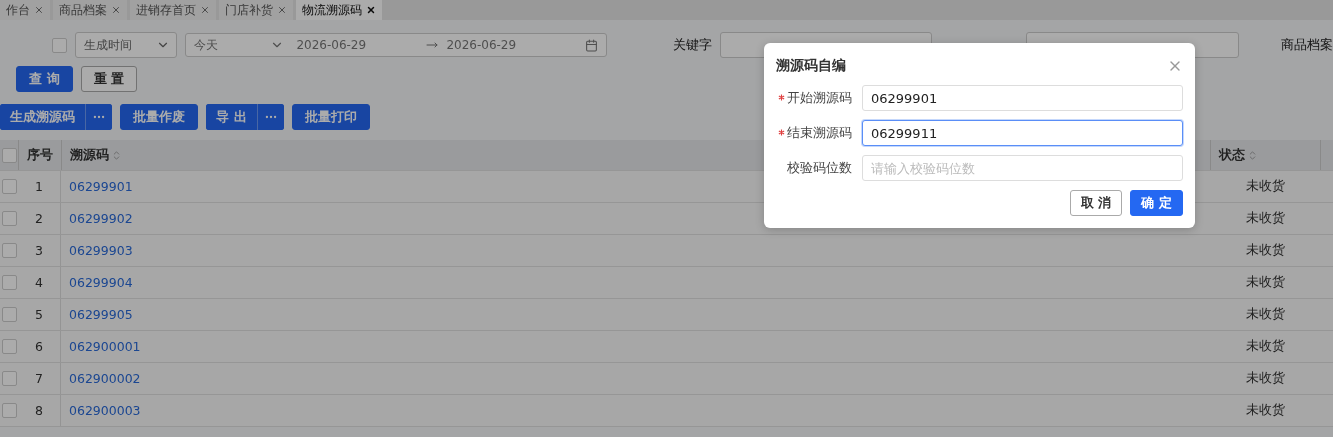 This screenshot has height=437, width=1333. Describe the element at coordinates (9, 155) in the screenshot. I see `select-all-checkbox` at that location.